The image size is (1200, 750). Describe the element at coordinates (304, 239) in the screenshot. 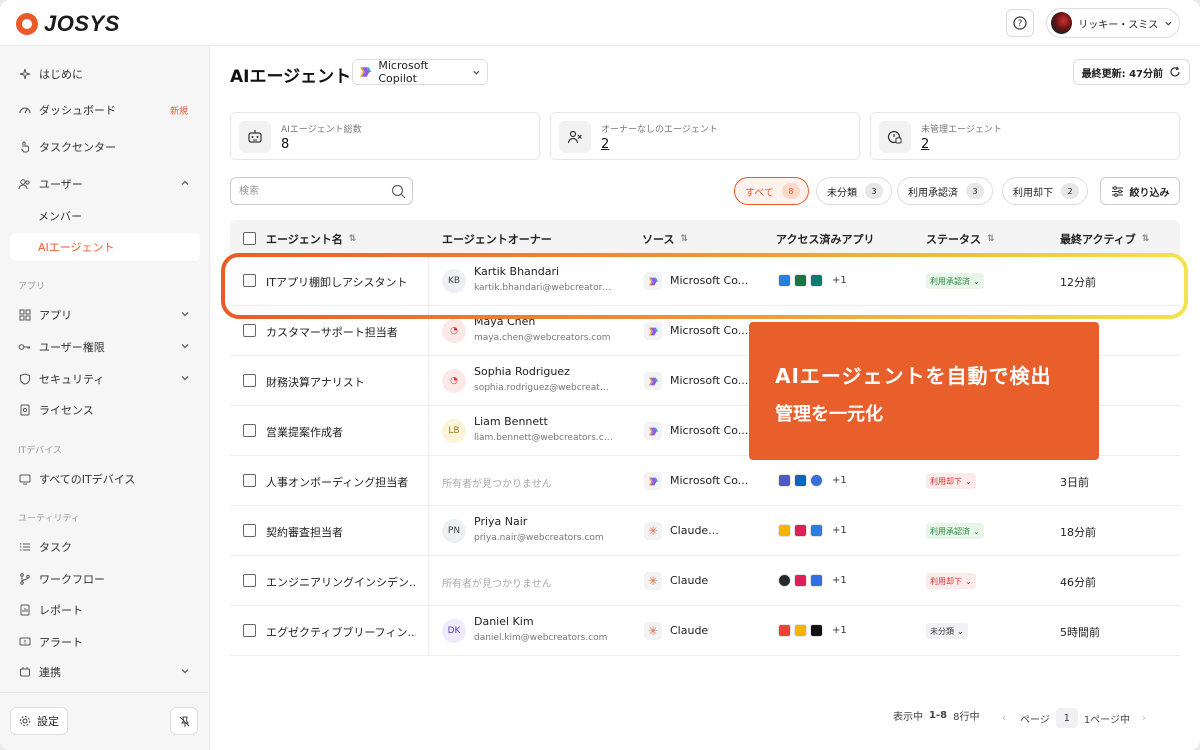

I see `column-label: エージェント名` at that location.